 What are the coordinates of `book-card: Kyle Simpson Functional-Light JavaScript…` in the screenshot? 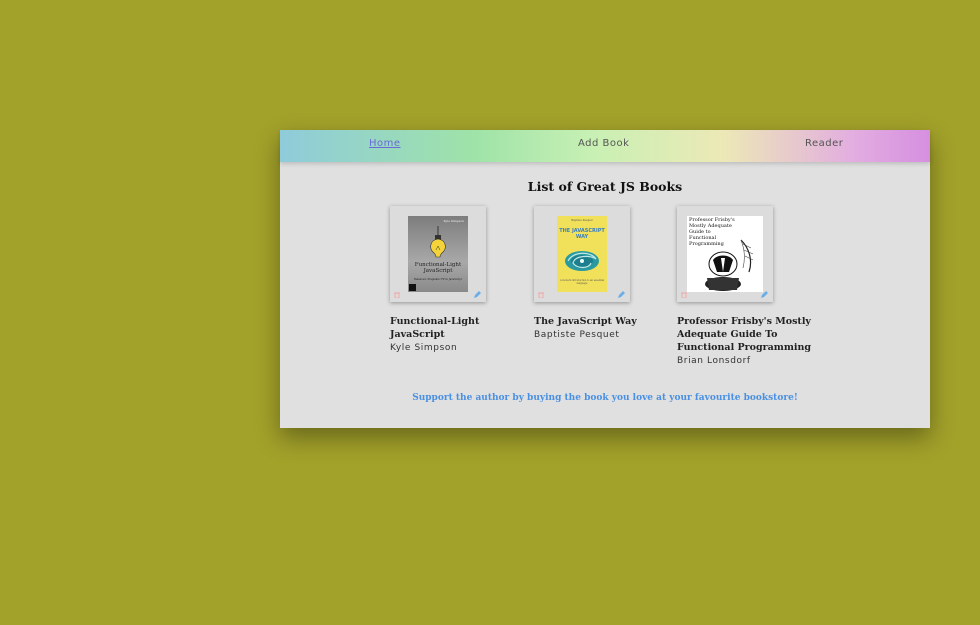 It's located at (460, 279).